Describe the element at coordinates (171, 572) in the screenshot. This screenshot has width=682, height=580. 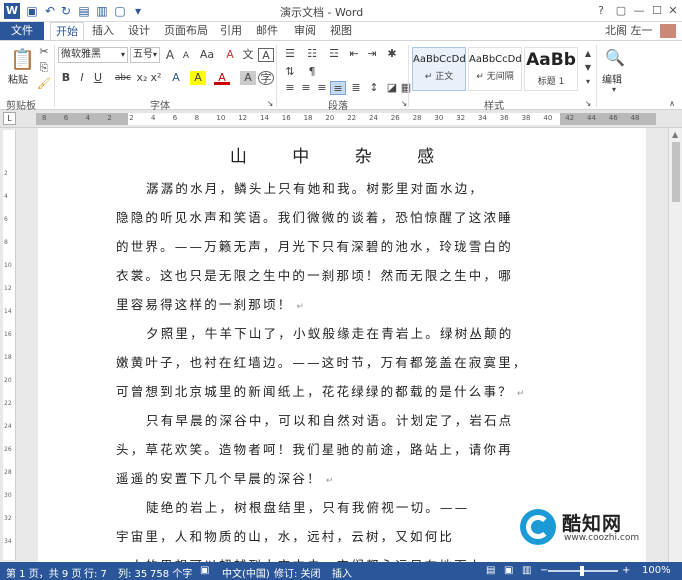
I see `status-word-count: 758 个字` at that location.